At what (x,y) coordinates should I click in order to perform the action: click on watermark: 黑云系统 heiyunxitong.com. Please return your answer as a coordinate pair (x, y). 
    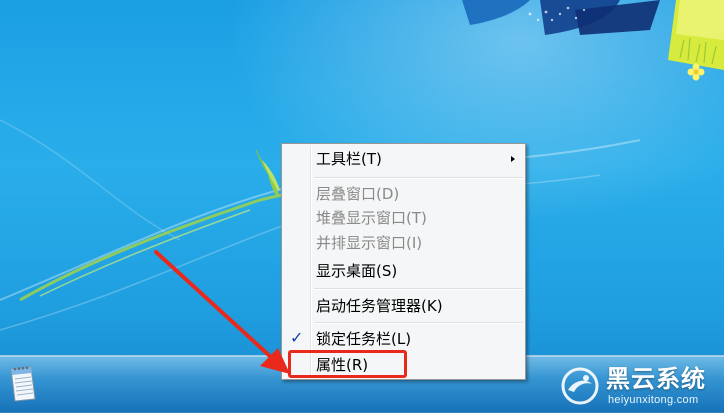
    Looking at the image, I should click on (641, 388).